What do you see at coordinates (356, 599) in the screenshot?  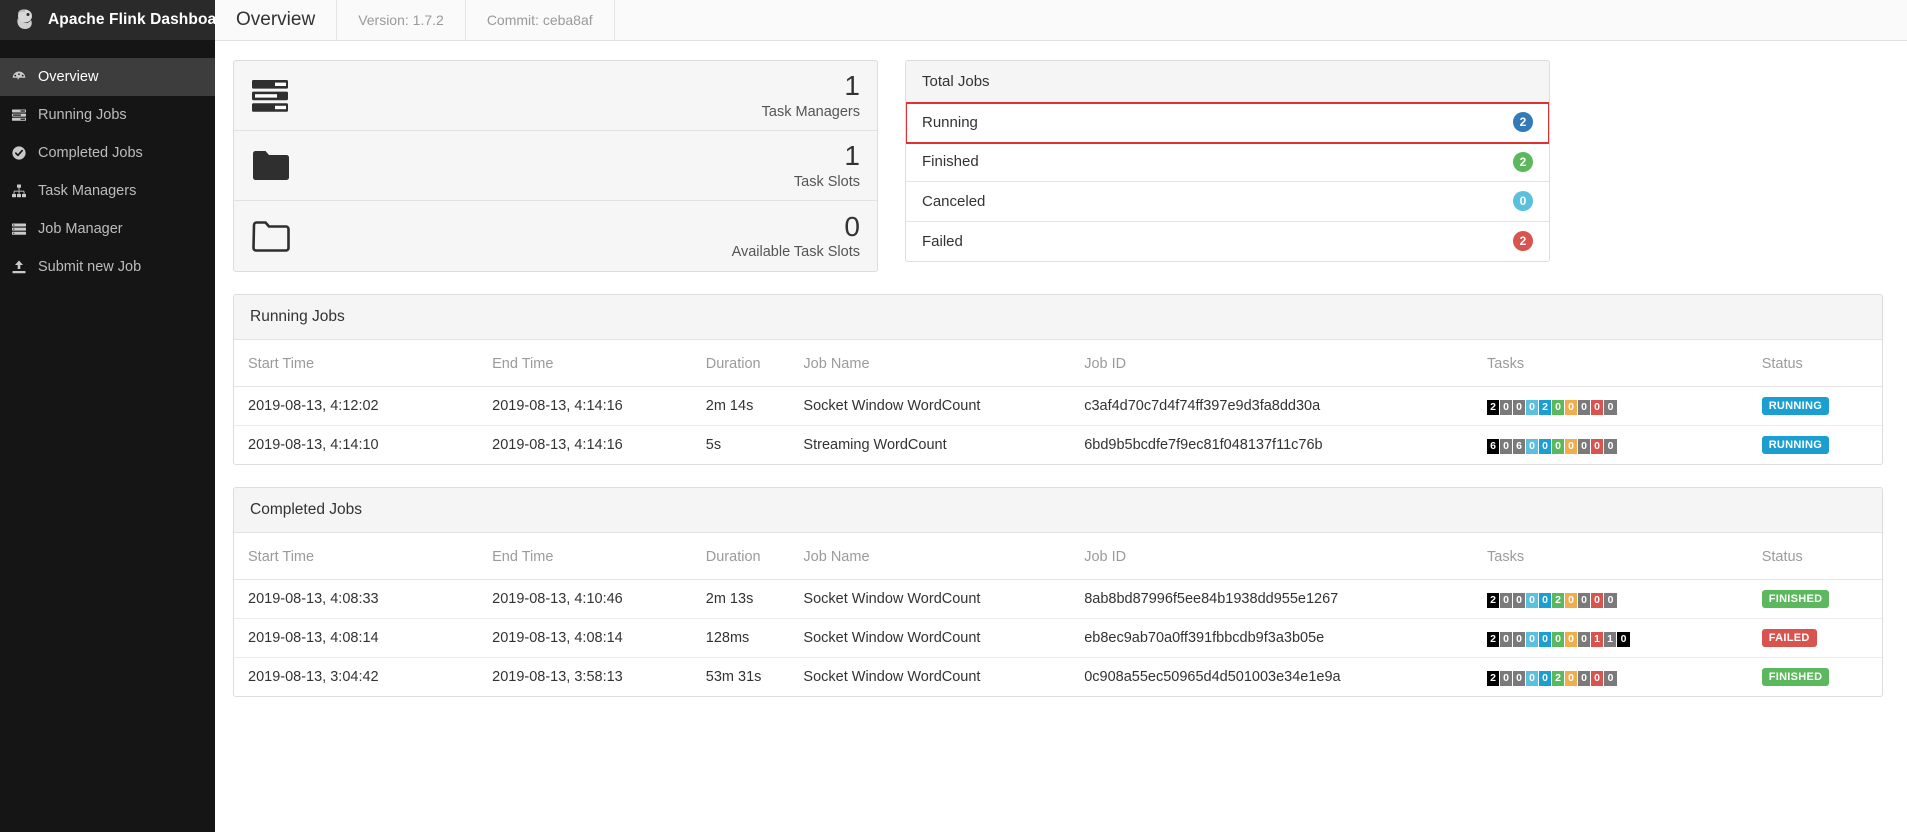 I see `cell-start-time: 2019-08-13, 4:08:33` at bounding box center [356, 599].